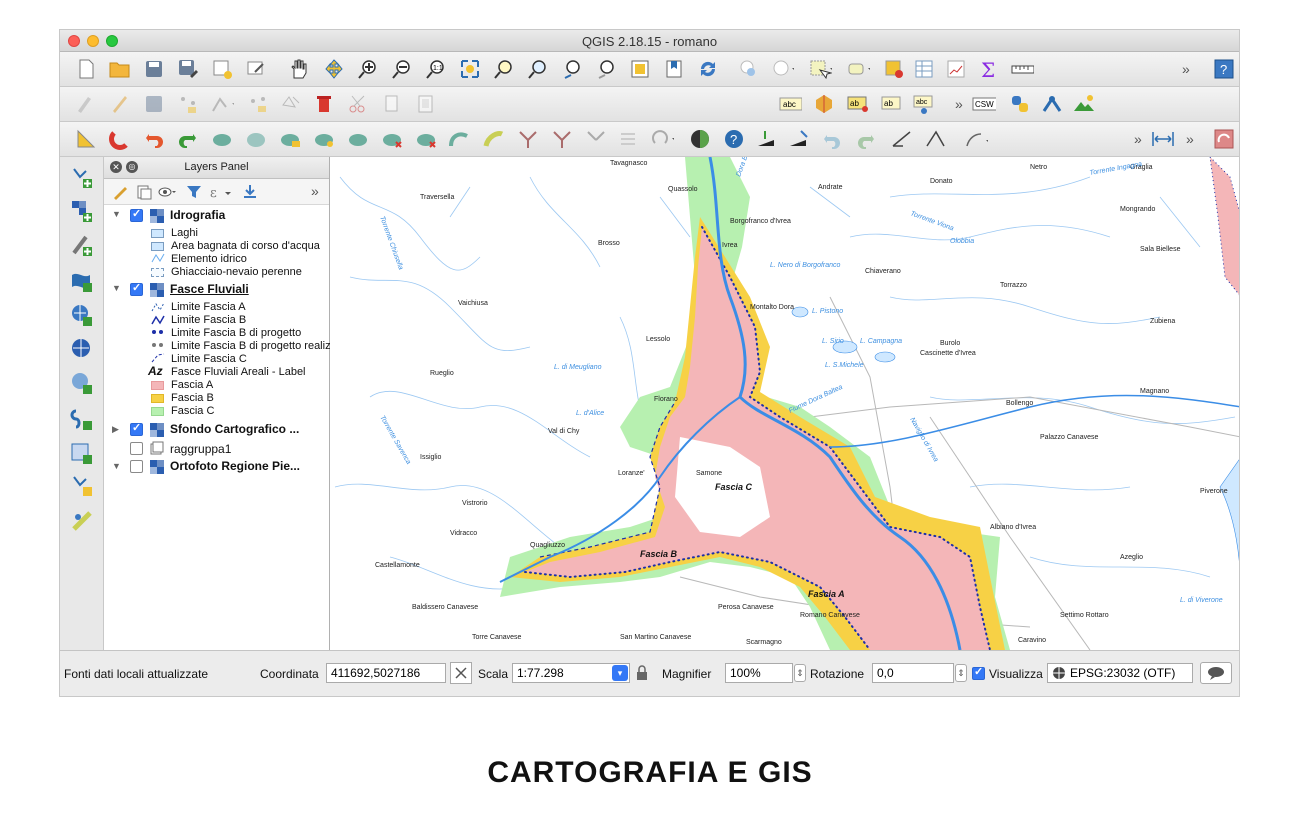 The height and width of the screenshot is (828, 1300). I want to click on toolbar3-overflow-icon: », so click(1138, 139).